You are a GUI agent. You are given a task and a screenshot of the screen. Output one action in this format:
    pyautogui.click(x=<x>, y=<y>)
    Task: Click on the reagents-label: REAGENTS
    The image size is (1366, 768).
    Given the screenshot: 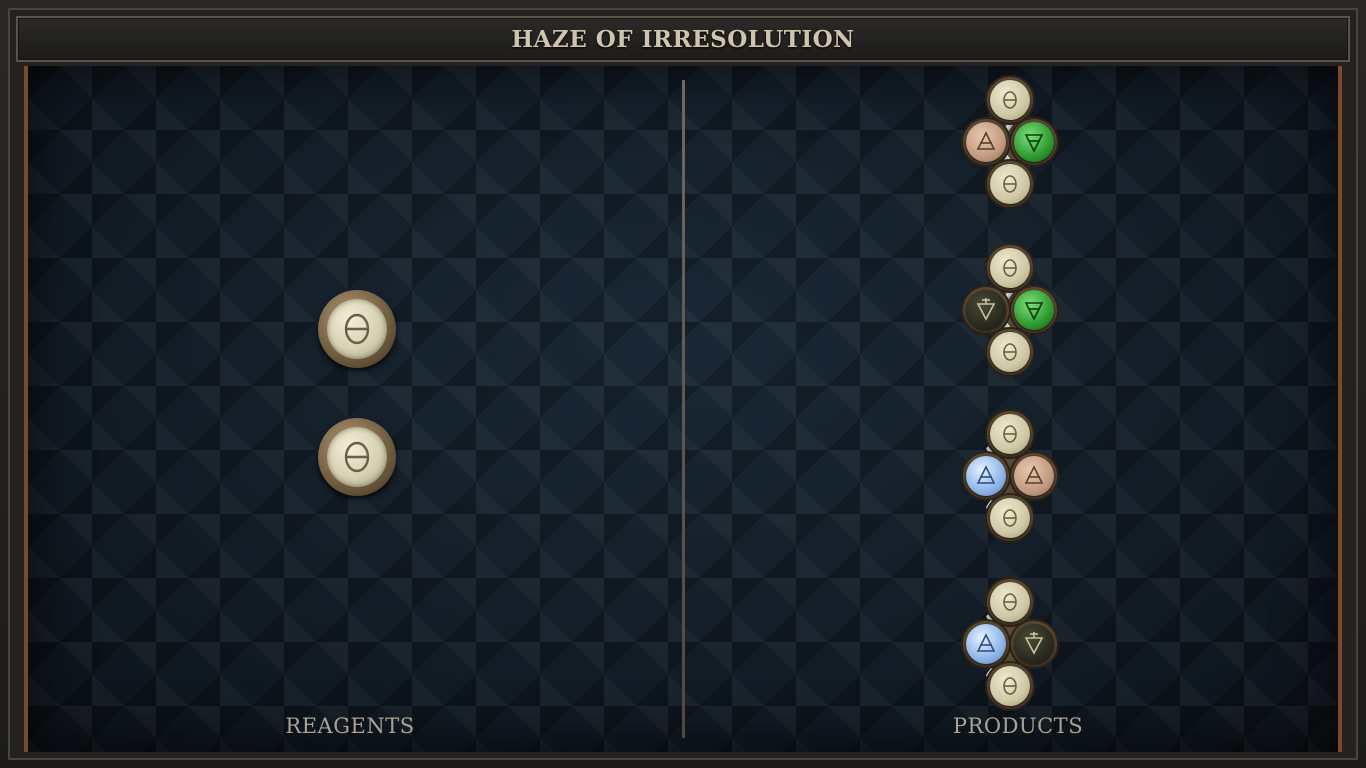 What is the action you would take?
    pyautogui.click(x=350, y=726)
    